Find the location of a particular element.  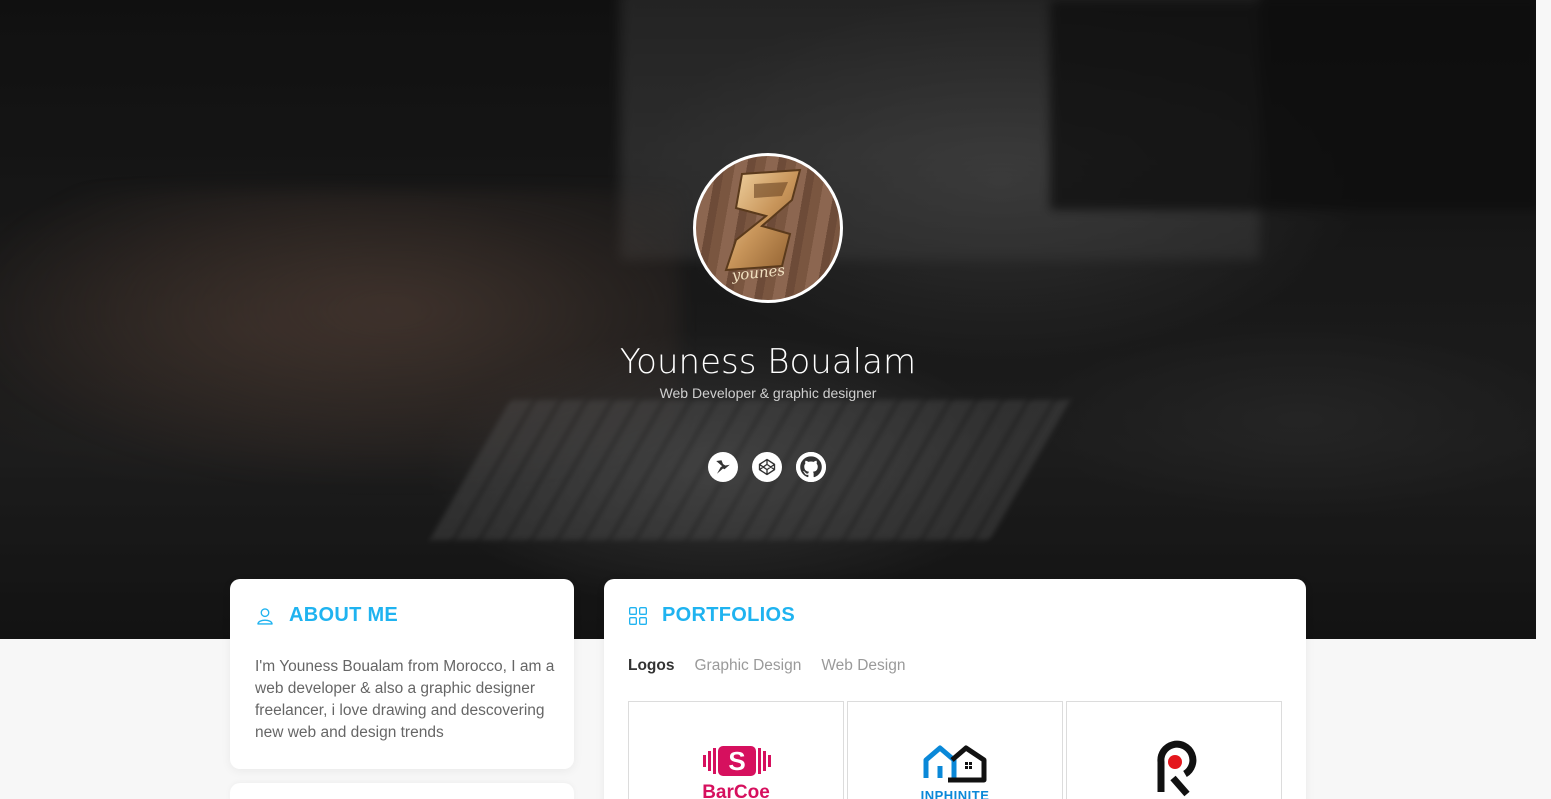

inphinite-logo is located at coordinates (955, 764).